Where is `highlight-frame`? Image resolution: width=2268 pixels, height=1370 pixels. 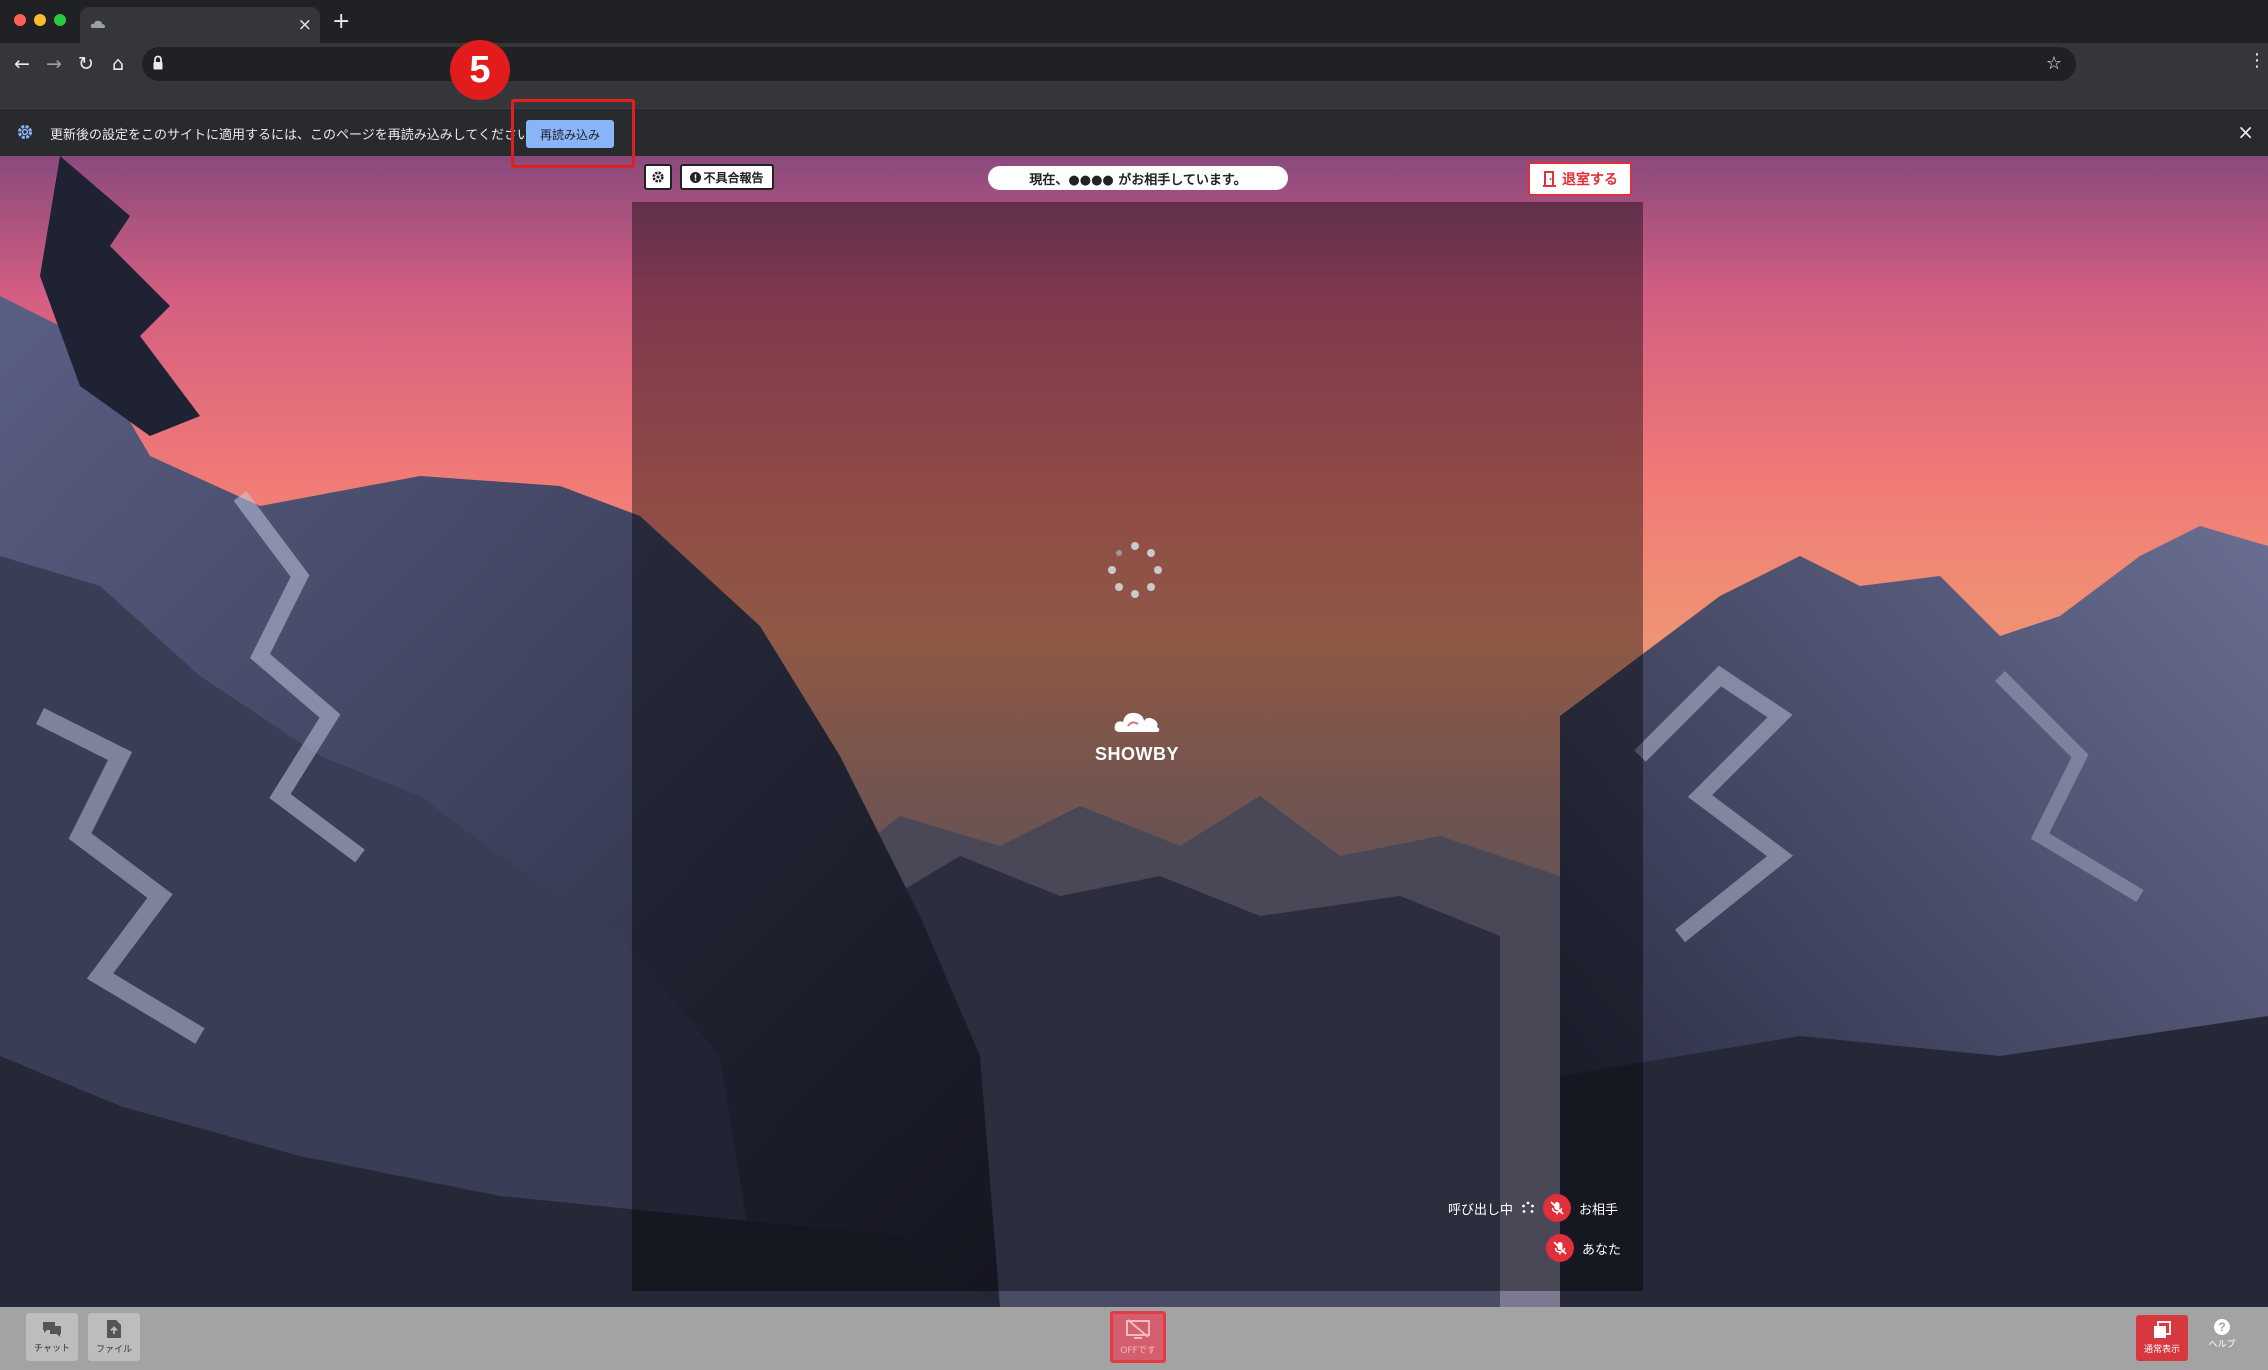
highlight-frame is located at coordinates (573, 133).